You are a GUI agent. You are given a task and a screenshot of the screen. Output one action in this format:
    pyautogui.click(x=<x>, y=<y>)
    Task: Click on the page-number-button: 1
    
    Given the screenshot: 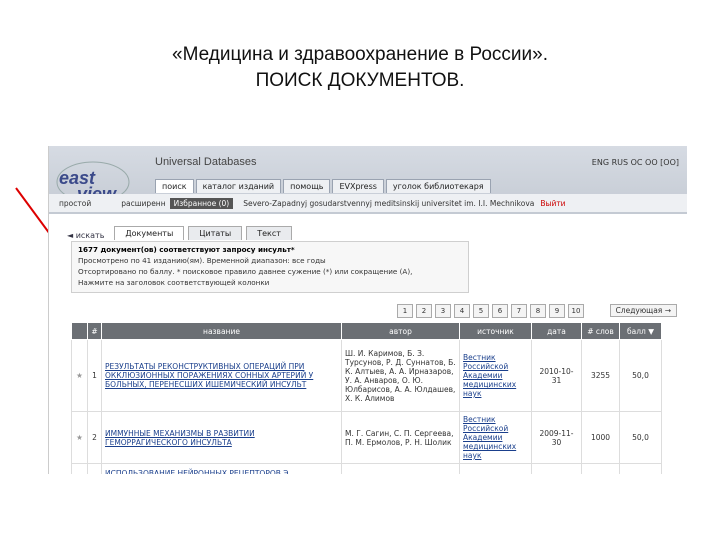 What is the action you would take?
    pyautogui.click(x=405, y=311)
    